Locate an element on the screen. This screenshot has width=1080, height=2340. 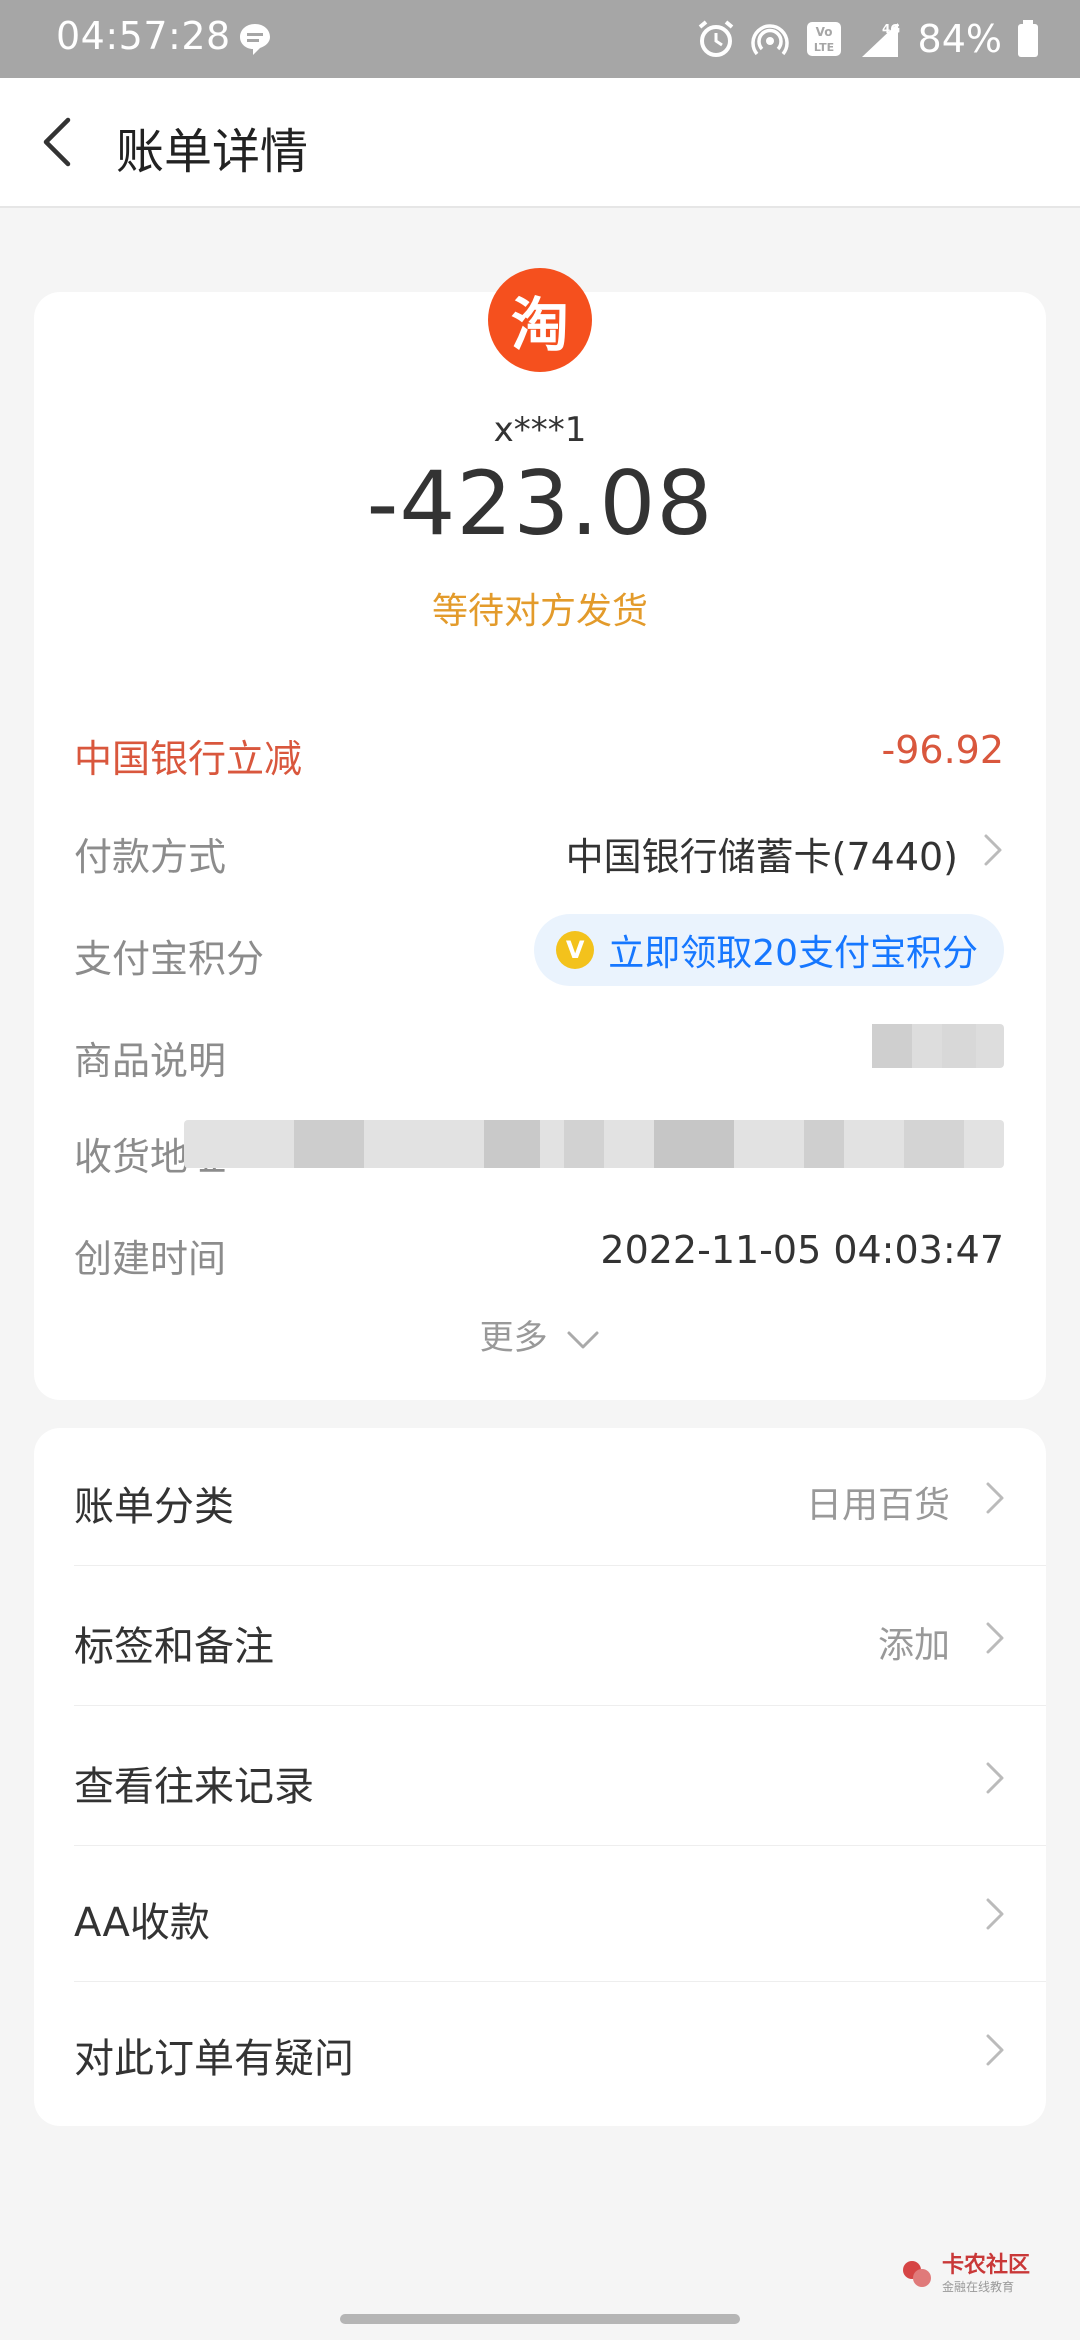
message-notification-icon is located at coordinates (255, 39).